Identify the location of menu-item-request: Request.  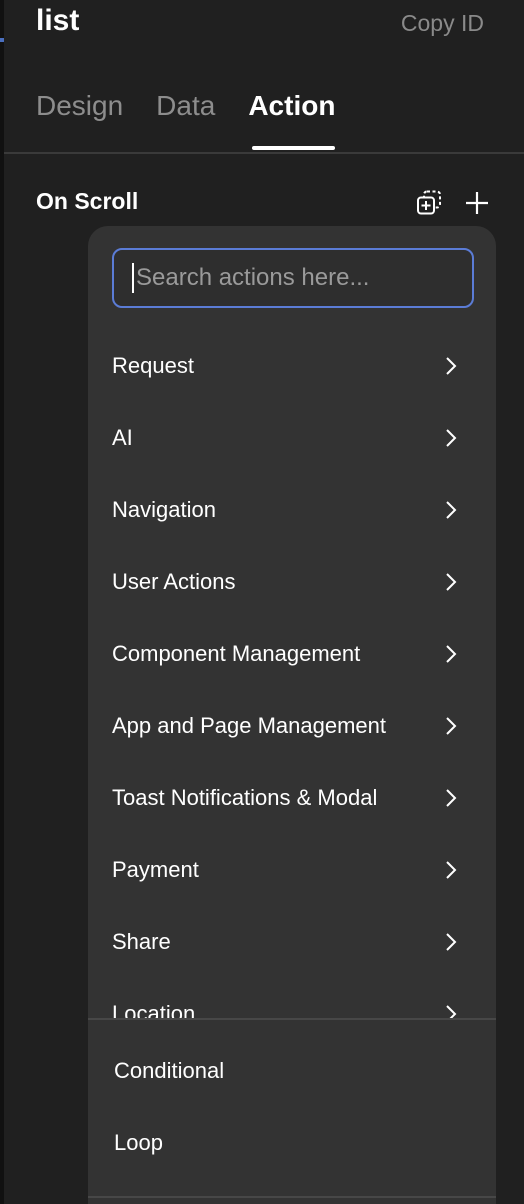
(292, 366).